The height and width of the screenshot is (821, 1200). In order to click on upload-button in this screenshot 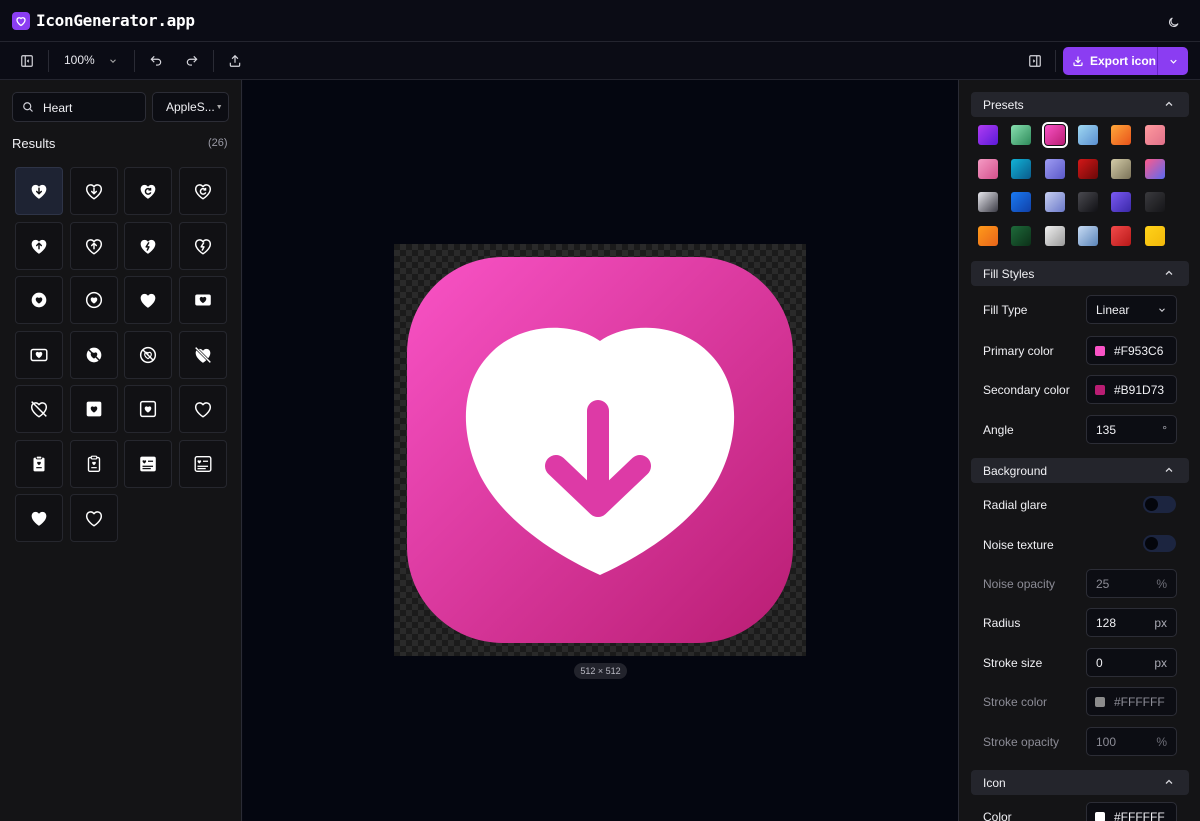, I will do `click(235, 61)`.